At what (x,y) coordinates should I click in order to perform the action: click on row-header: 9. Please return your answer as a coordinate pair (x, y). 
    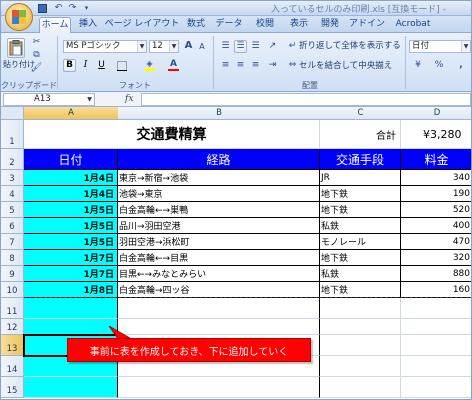
    Looking at the image, I should click on (12, 274).